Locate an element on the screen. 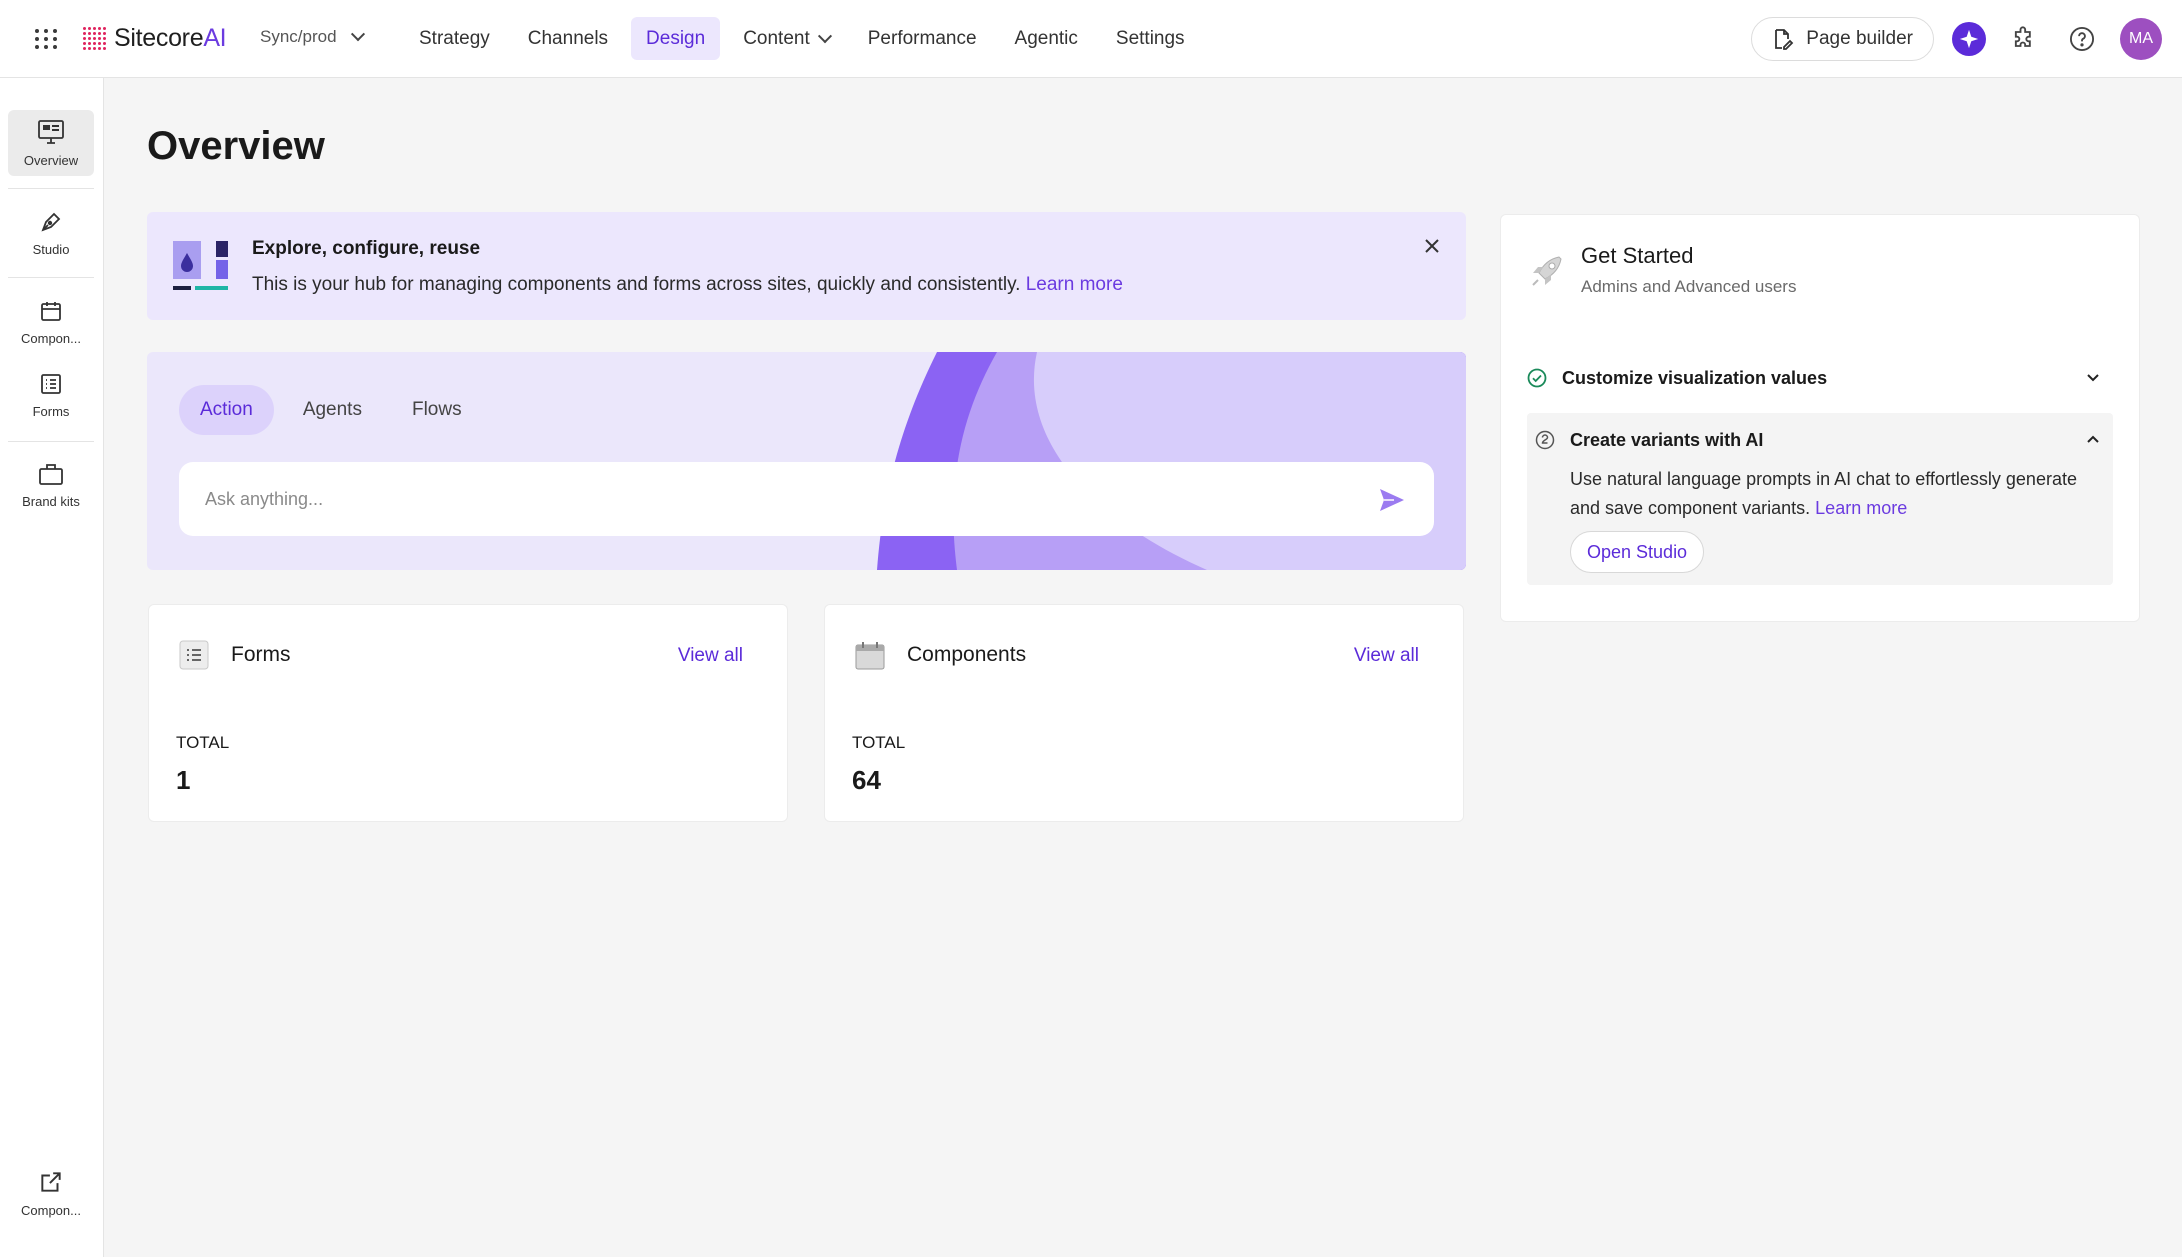  sidebar-item-label: Forms is located at coordinates (51, 411).